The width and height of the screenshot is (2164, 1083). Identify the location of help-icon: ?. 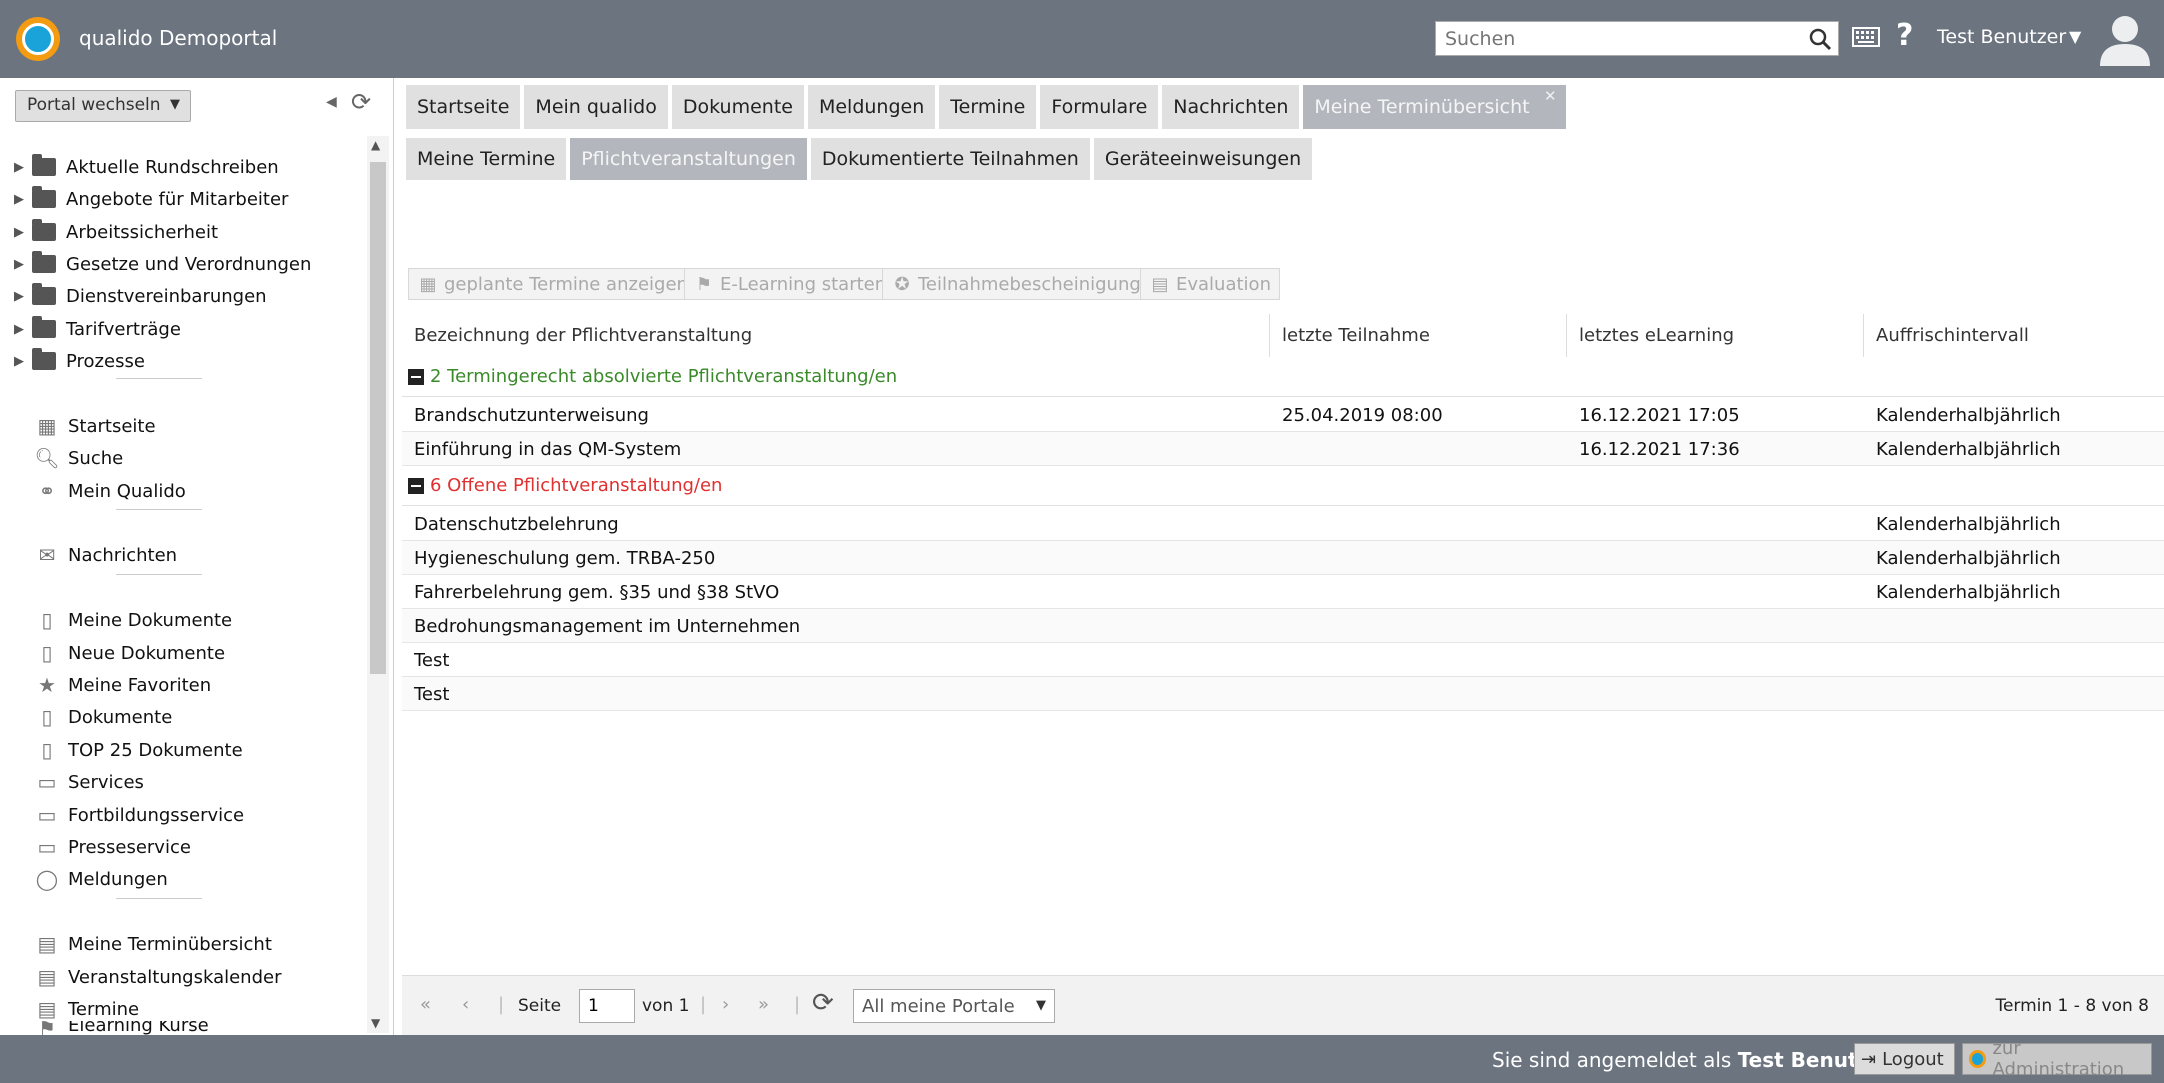
(1904, 35).